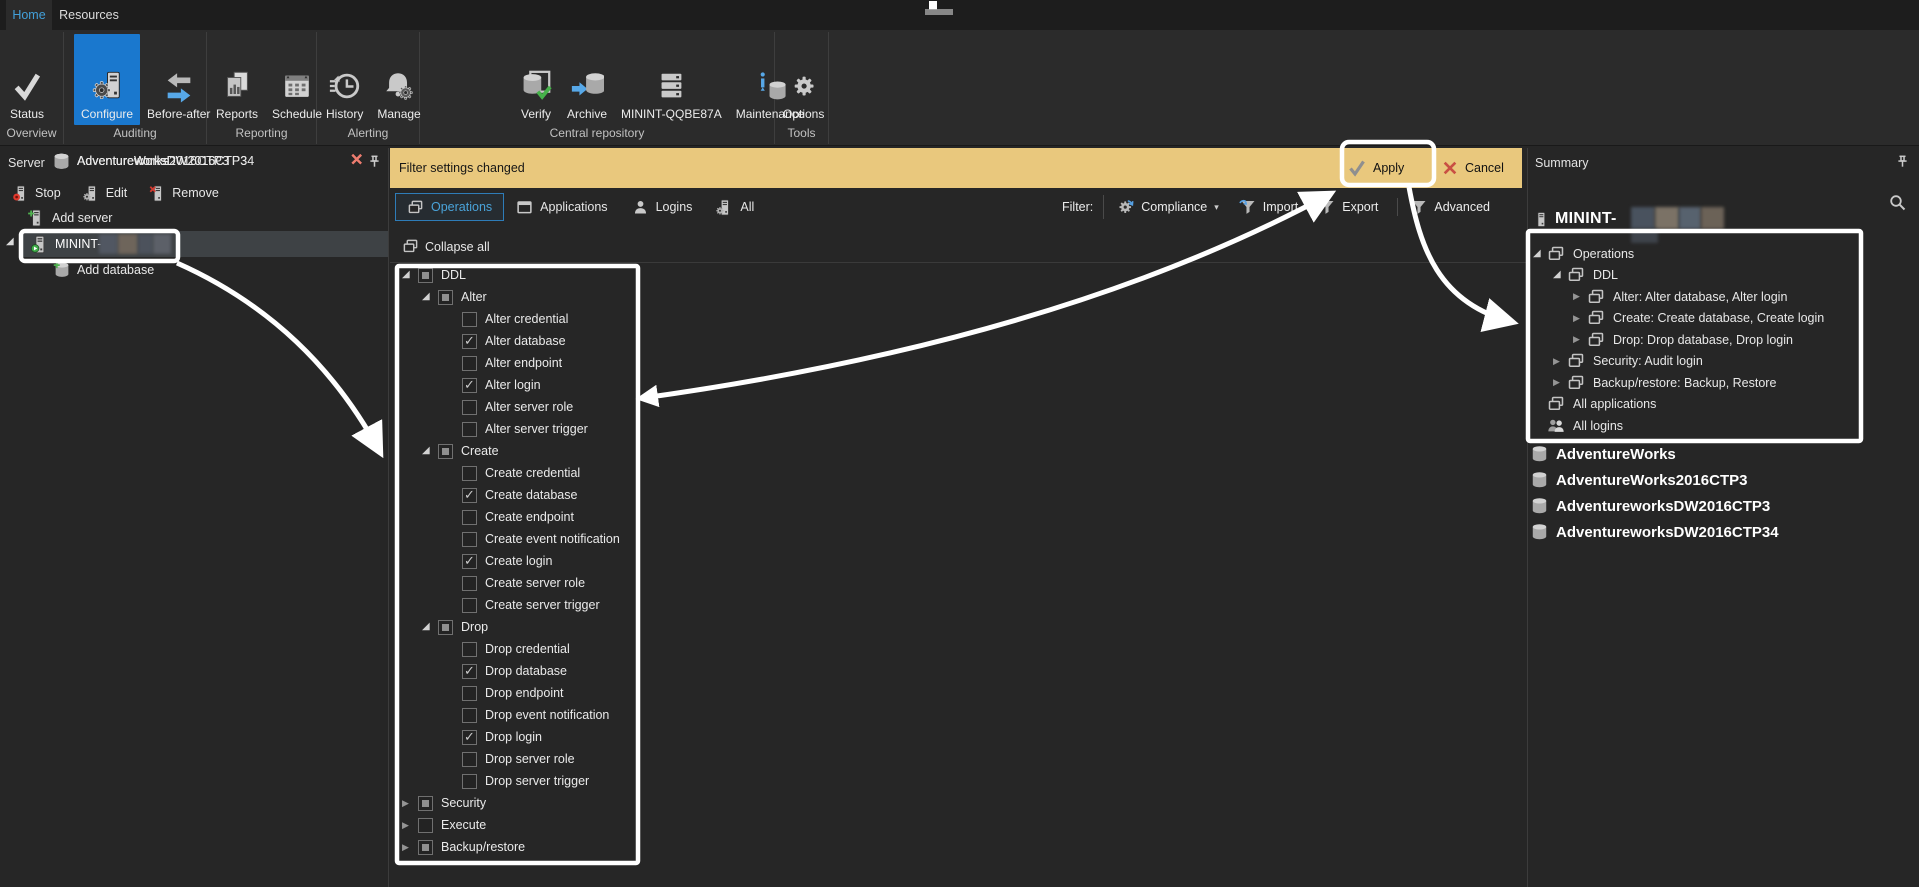  I want to click on alter-server-role: Alter server role, so click(515, 407).